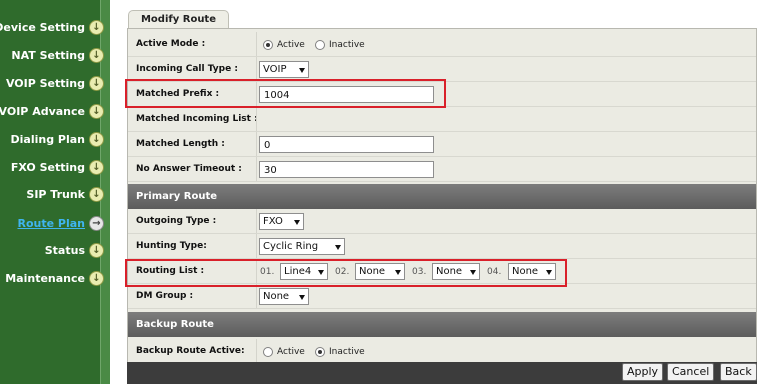 The height and width of the screenshot is (384, 760). I want to click on row-matched-incoming-list: Matched Incoming List :, so click(442, 119).